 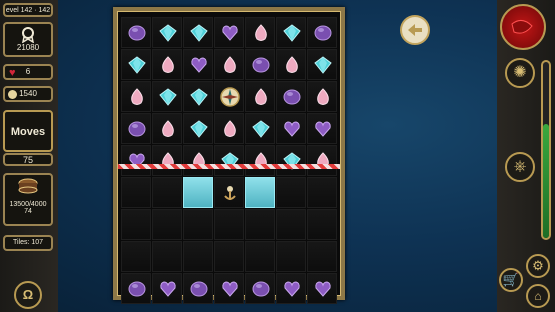 What do you see at coordinates (28, 186) in the screenshot?
I see `barrel-icon` at bounding box center [28, 186].